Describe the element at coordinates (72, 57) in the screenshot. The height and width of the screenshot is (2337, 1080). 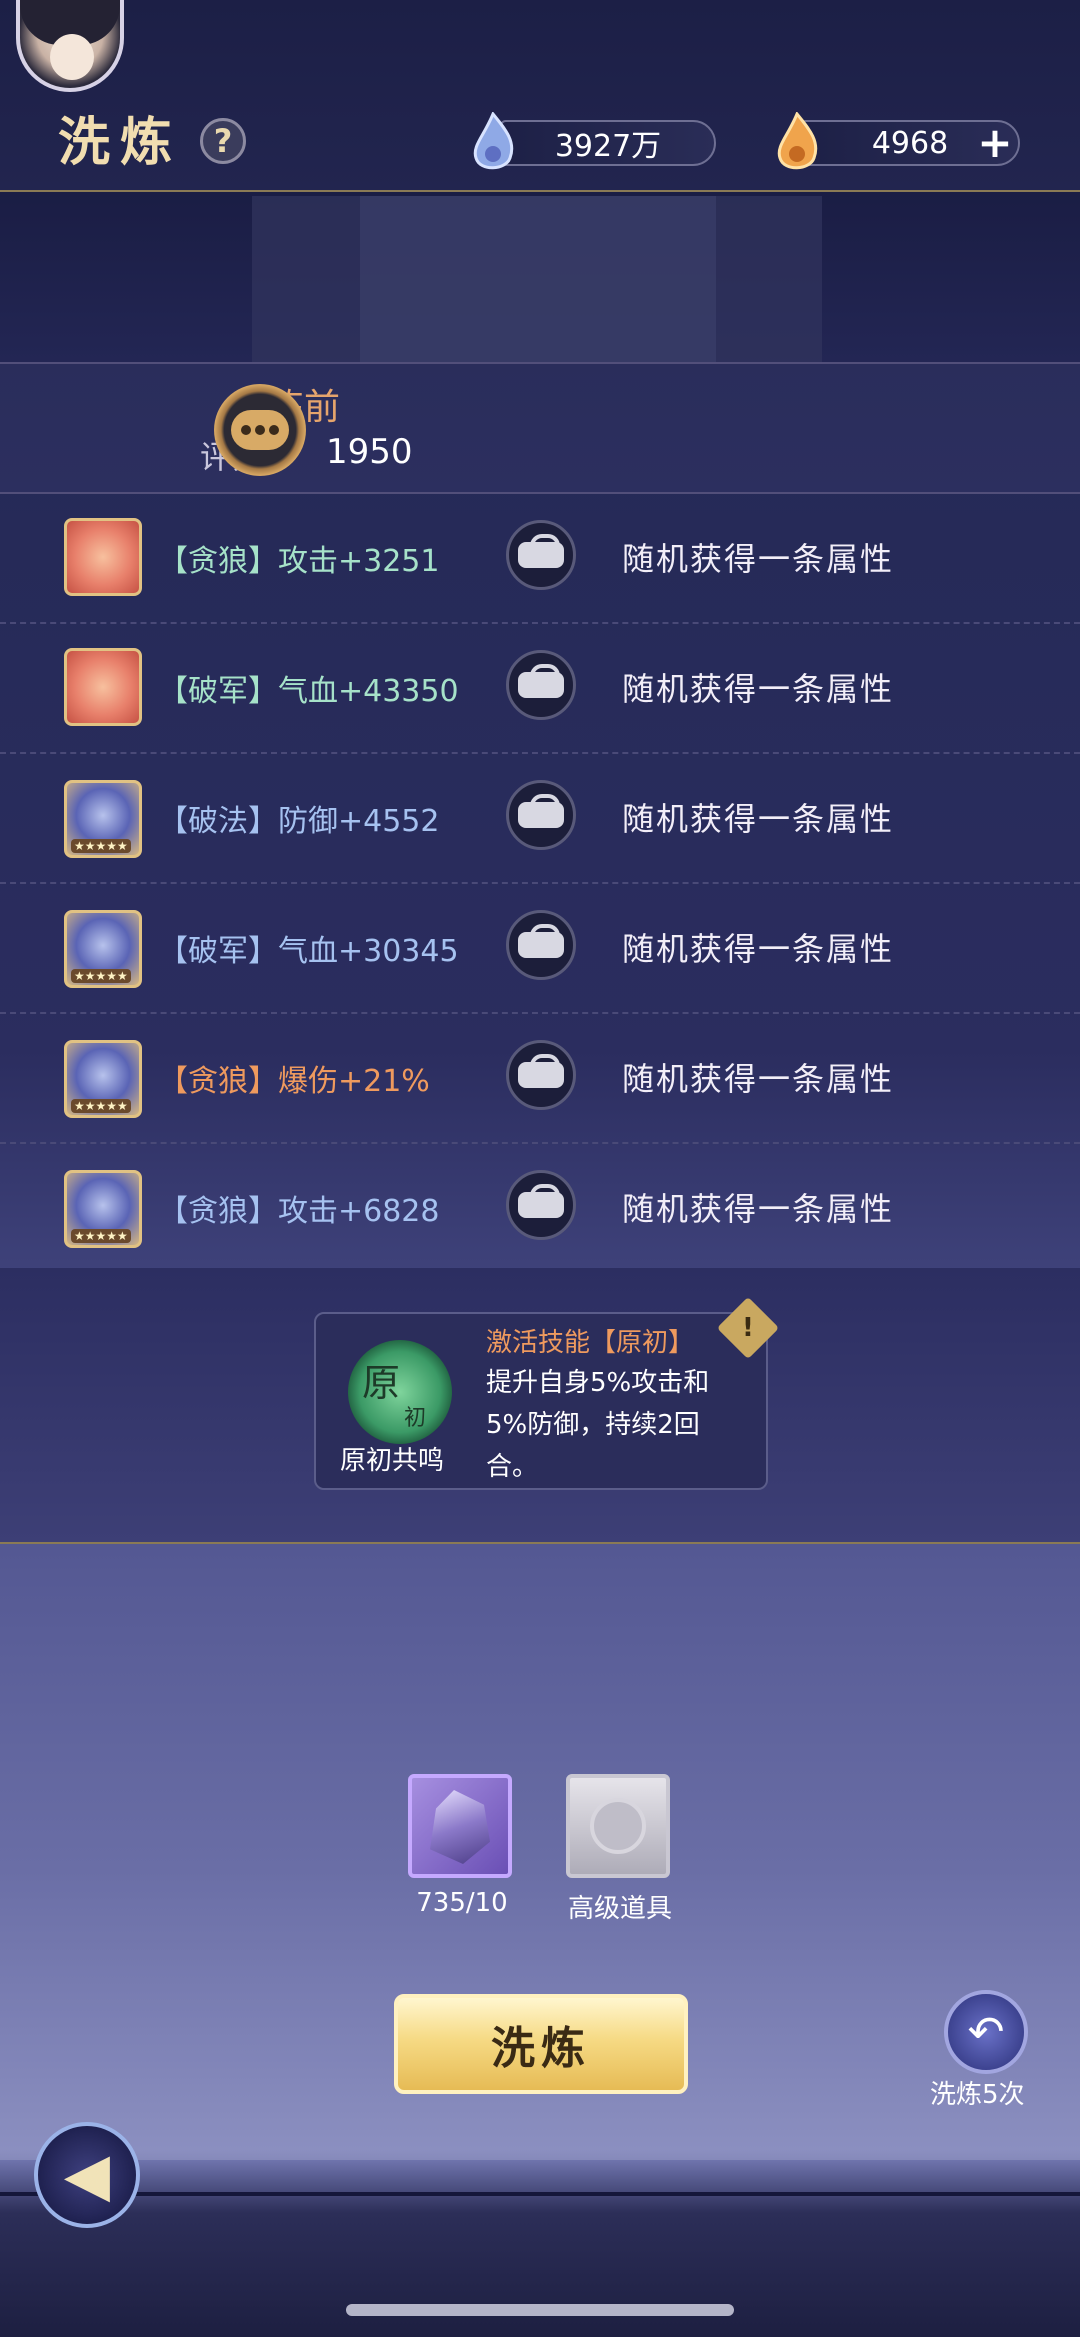
I see `avatar-face` at that location.